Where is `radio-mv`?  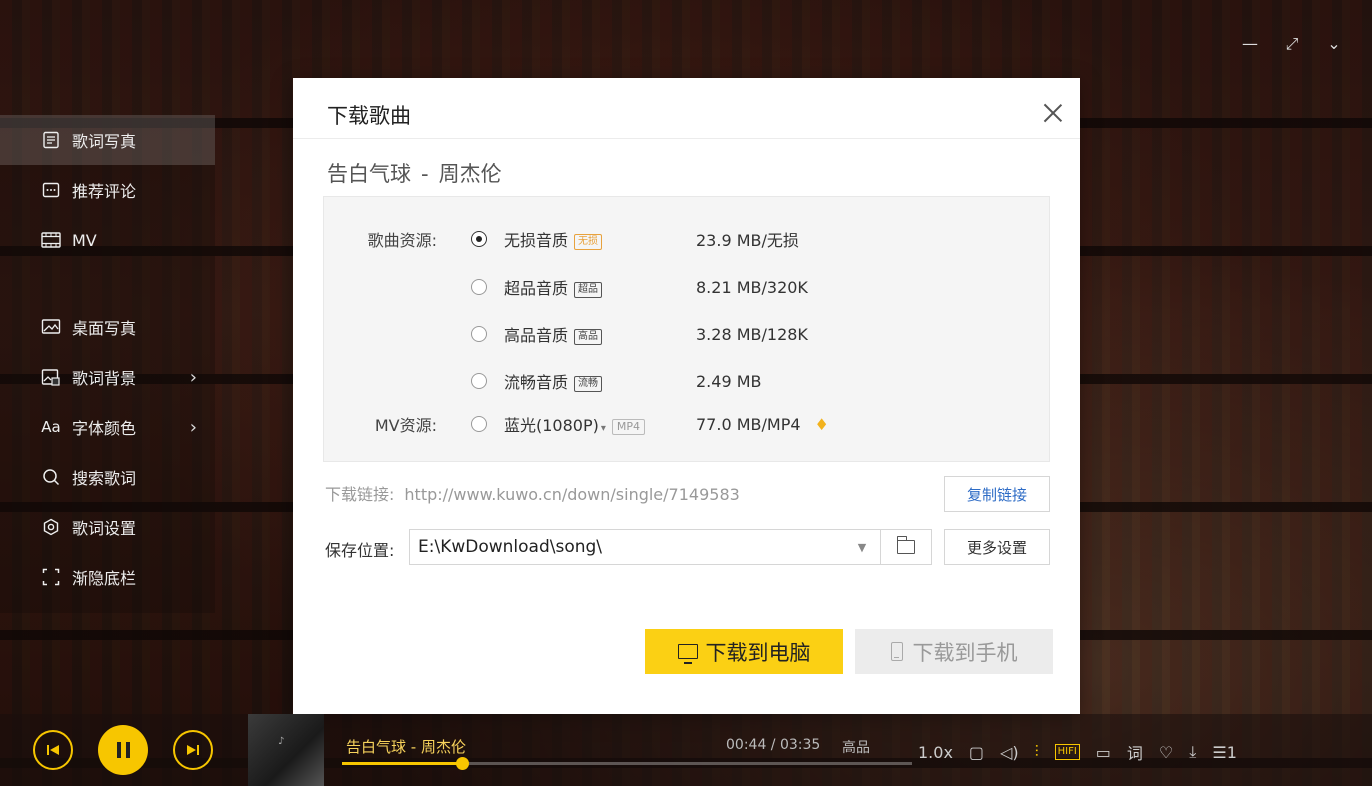
radio-mv is located at coordinates (479, 424).